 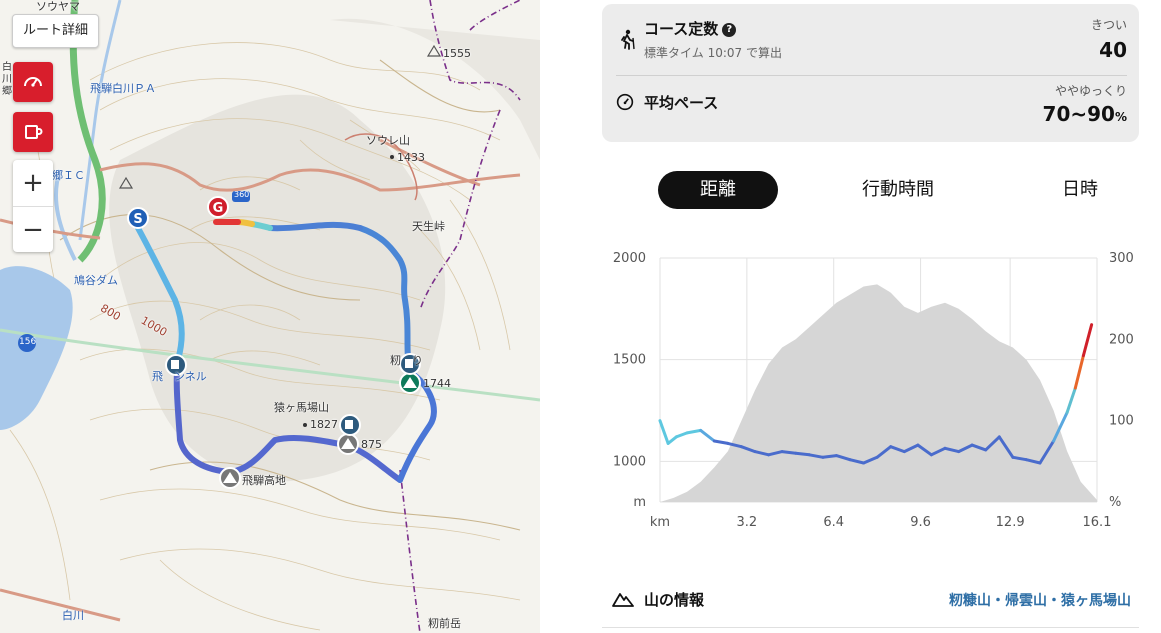 What do you see at coordinates (28, 342) in the screenshot?
I see `map-label-156: 156` at bounding box center [28, 342].